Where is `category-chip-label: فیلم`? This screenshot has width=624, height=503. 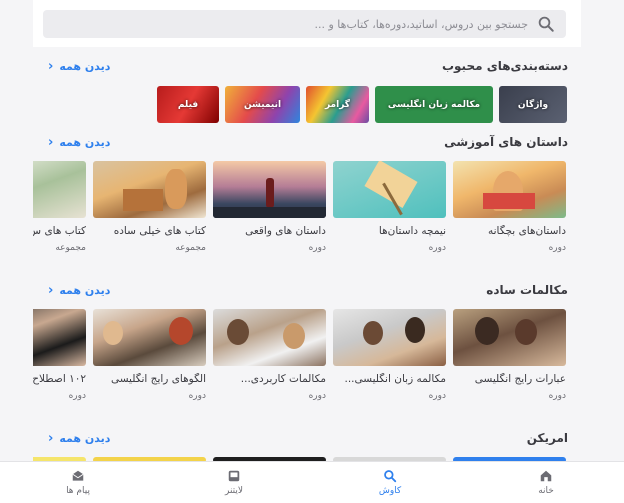 category-chip-label: فیلم is located at coordinates (188, 104).